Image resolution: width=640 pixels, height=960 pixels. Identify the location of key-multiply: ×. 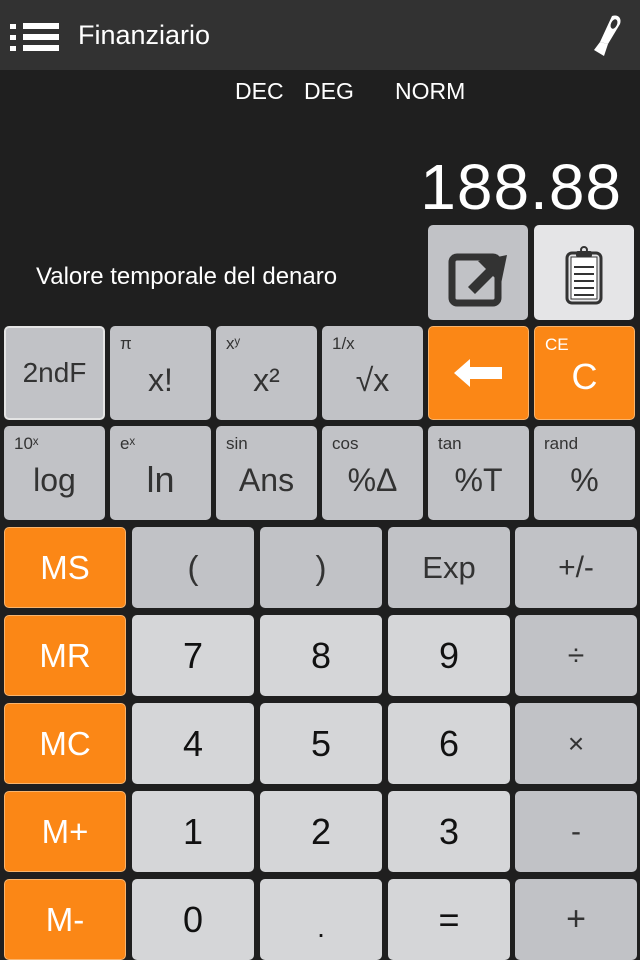
(576, 743).